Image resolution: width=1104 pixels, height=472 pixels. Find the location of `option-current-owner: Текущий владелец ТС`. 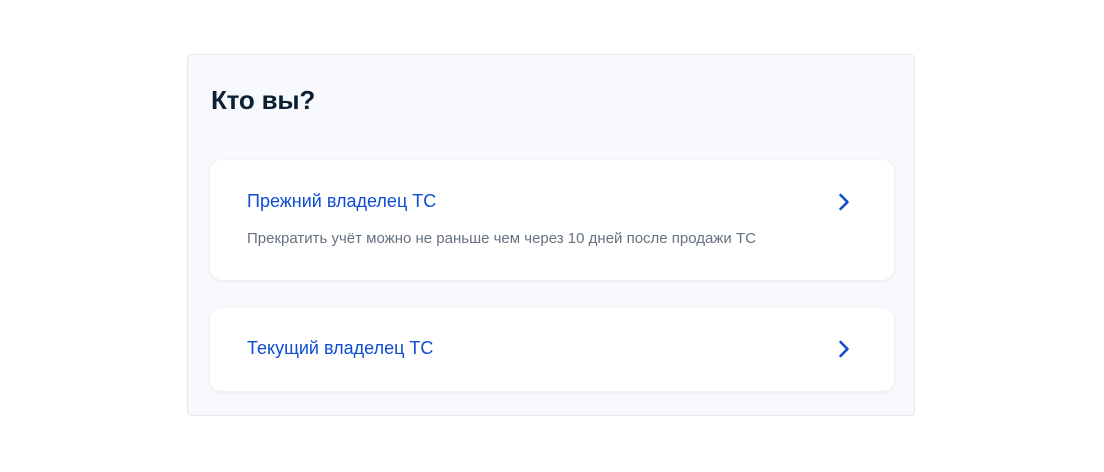

option-current-owner: Текущий владелец ТС is located at coordinates (552, 349).